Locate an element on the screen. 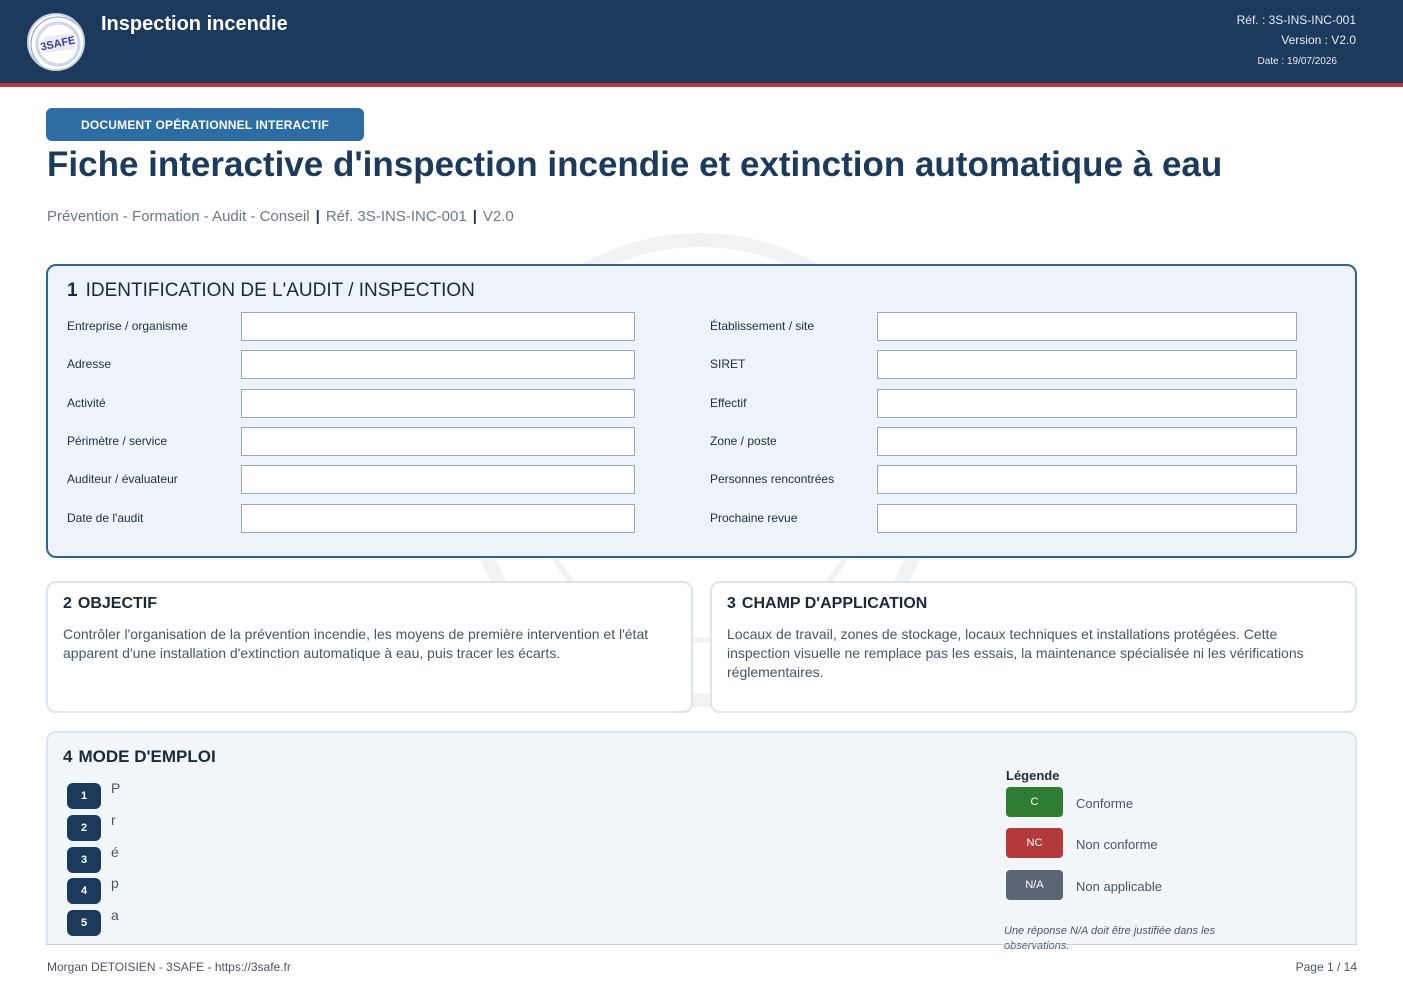 The height and width of the screenshot is (992, 1403). date-audit-input is located at coordinates (438, 518).